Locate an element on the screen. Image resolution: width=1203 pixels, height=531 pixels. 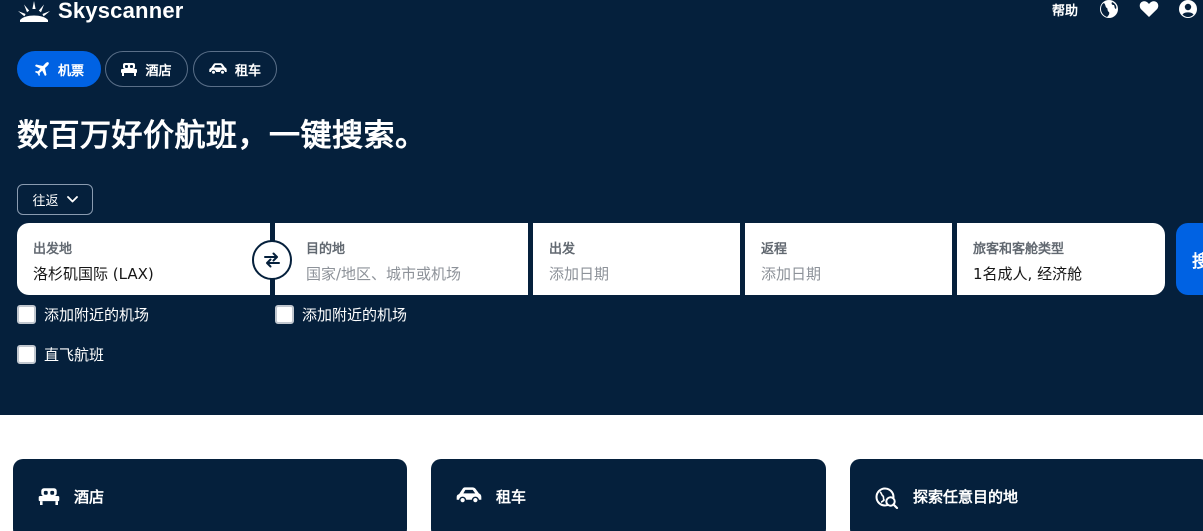
card-hotels-label: 酒店 is located at coordinates (89, 497).